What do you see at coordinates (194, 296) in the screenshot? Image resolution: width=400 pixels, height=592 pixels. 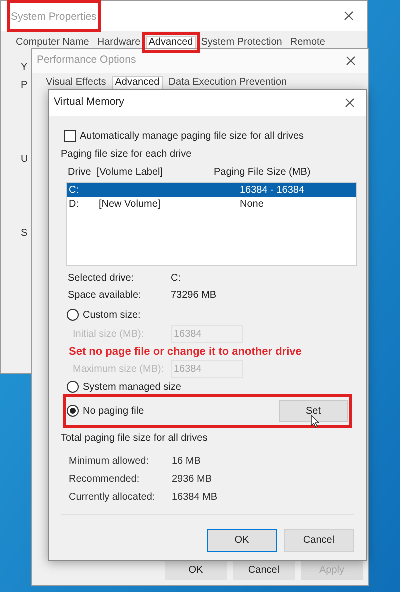 I see `info-value: 73296 MB` at bounding box center [194, 296].